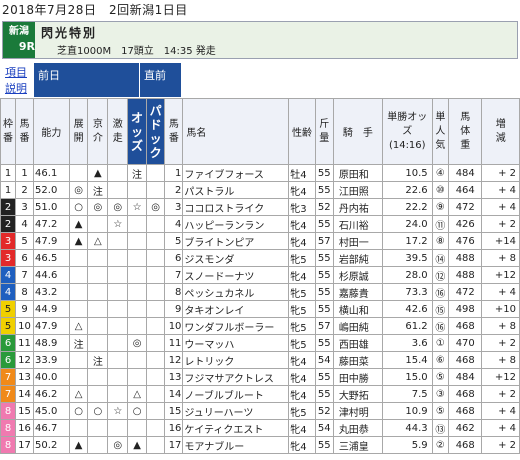 This screenshot has height=460, width=520. I want to click on race-date: 2018年7月28日 2回新潟1日目, so click(95, 10).